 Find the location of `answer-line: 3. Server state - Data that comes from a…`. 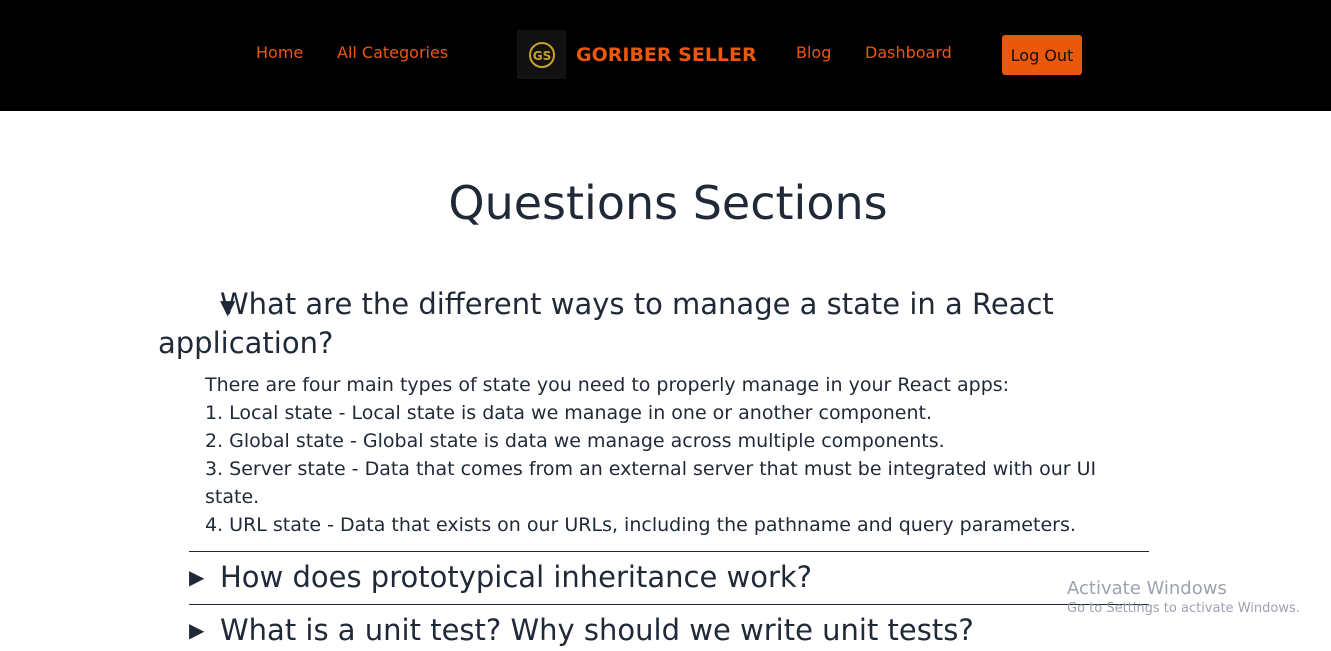

answer-line: 3. Server state - Data that comes from a… is located at coordinates (651, 483).